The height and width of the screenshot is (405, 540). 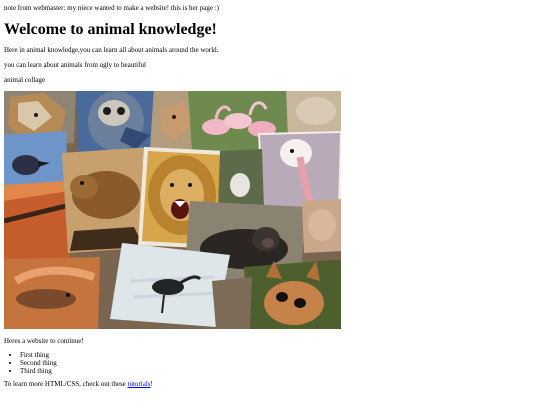 I want to click on tutorials-link: tutorials, so click(x=139, y=384).